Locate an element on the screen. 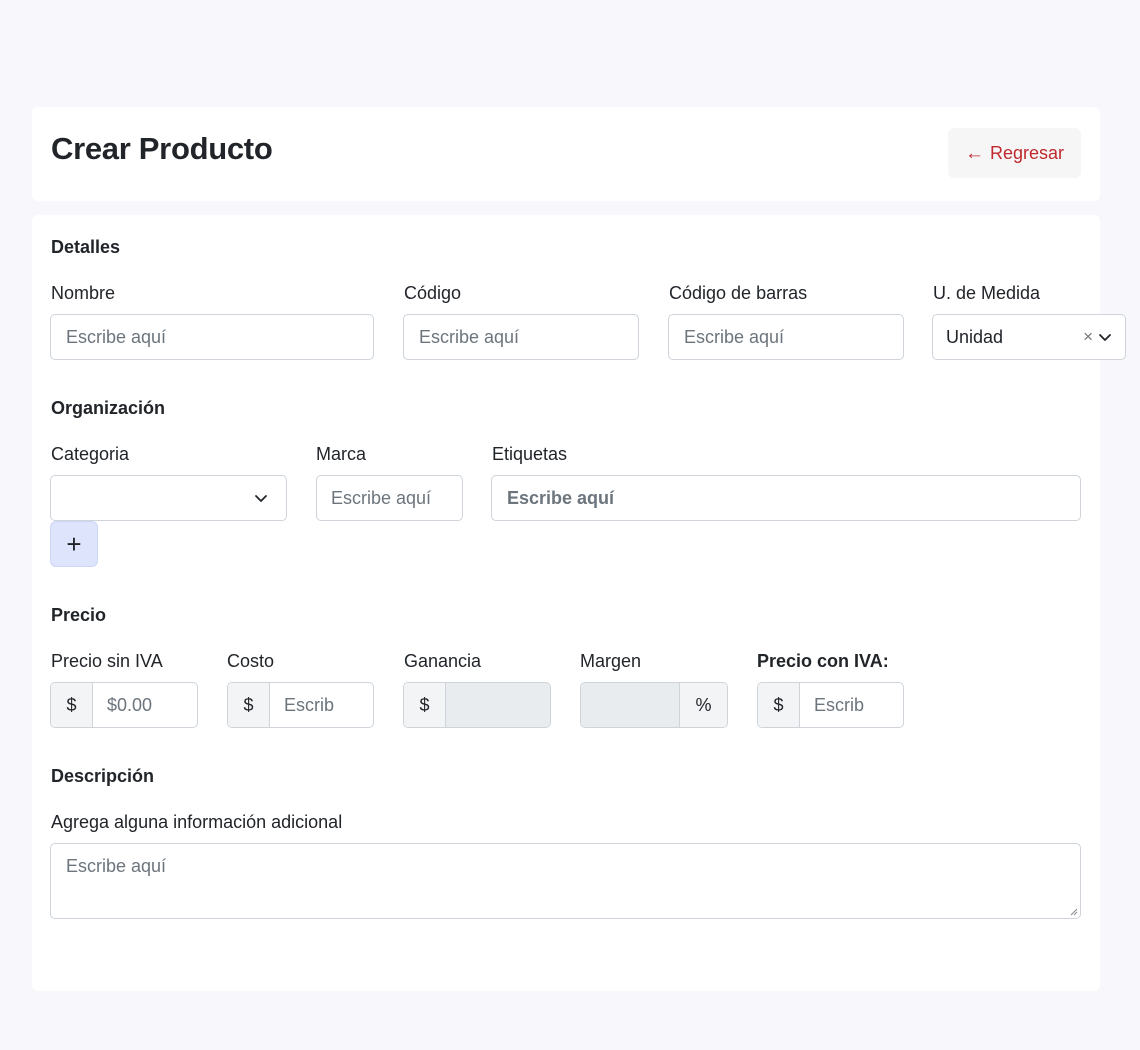 The image size is (1140, 1050). codigo-barras-label: Código de barras is located at coordinates (738, 293).